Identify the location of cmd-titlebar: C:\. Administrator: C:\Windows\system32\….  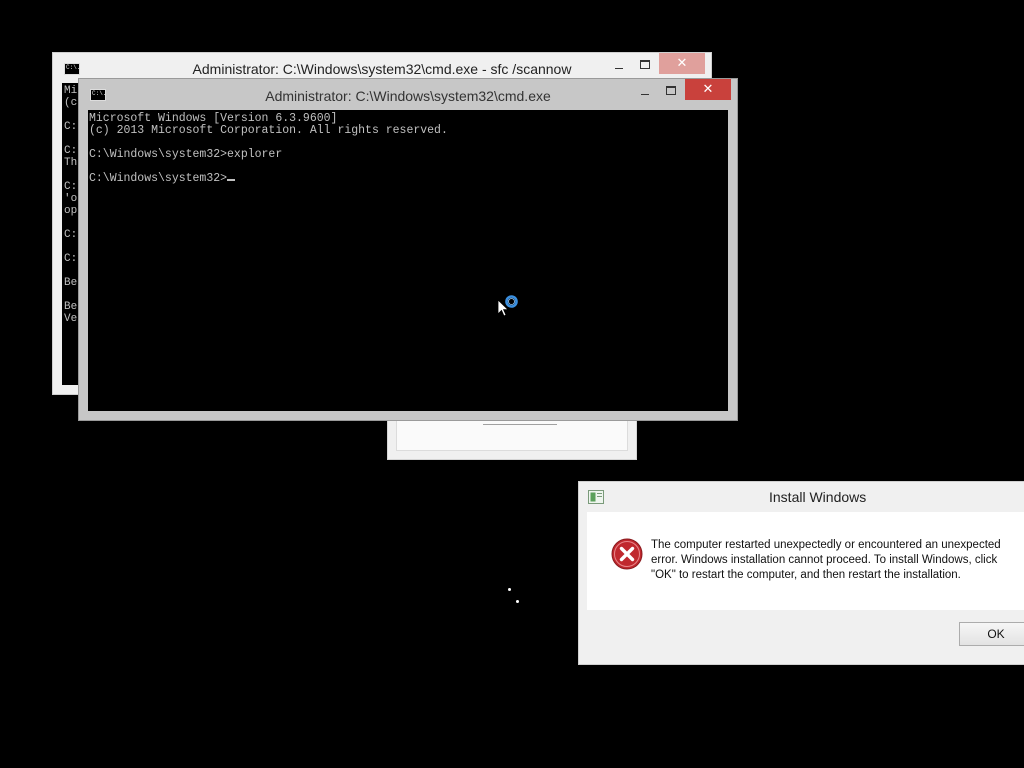
(408, 94).